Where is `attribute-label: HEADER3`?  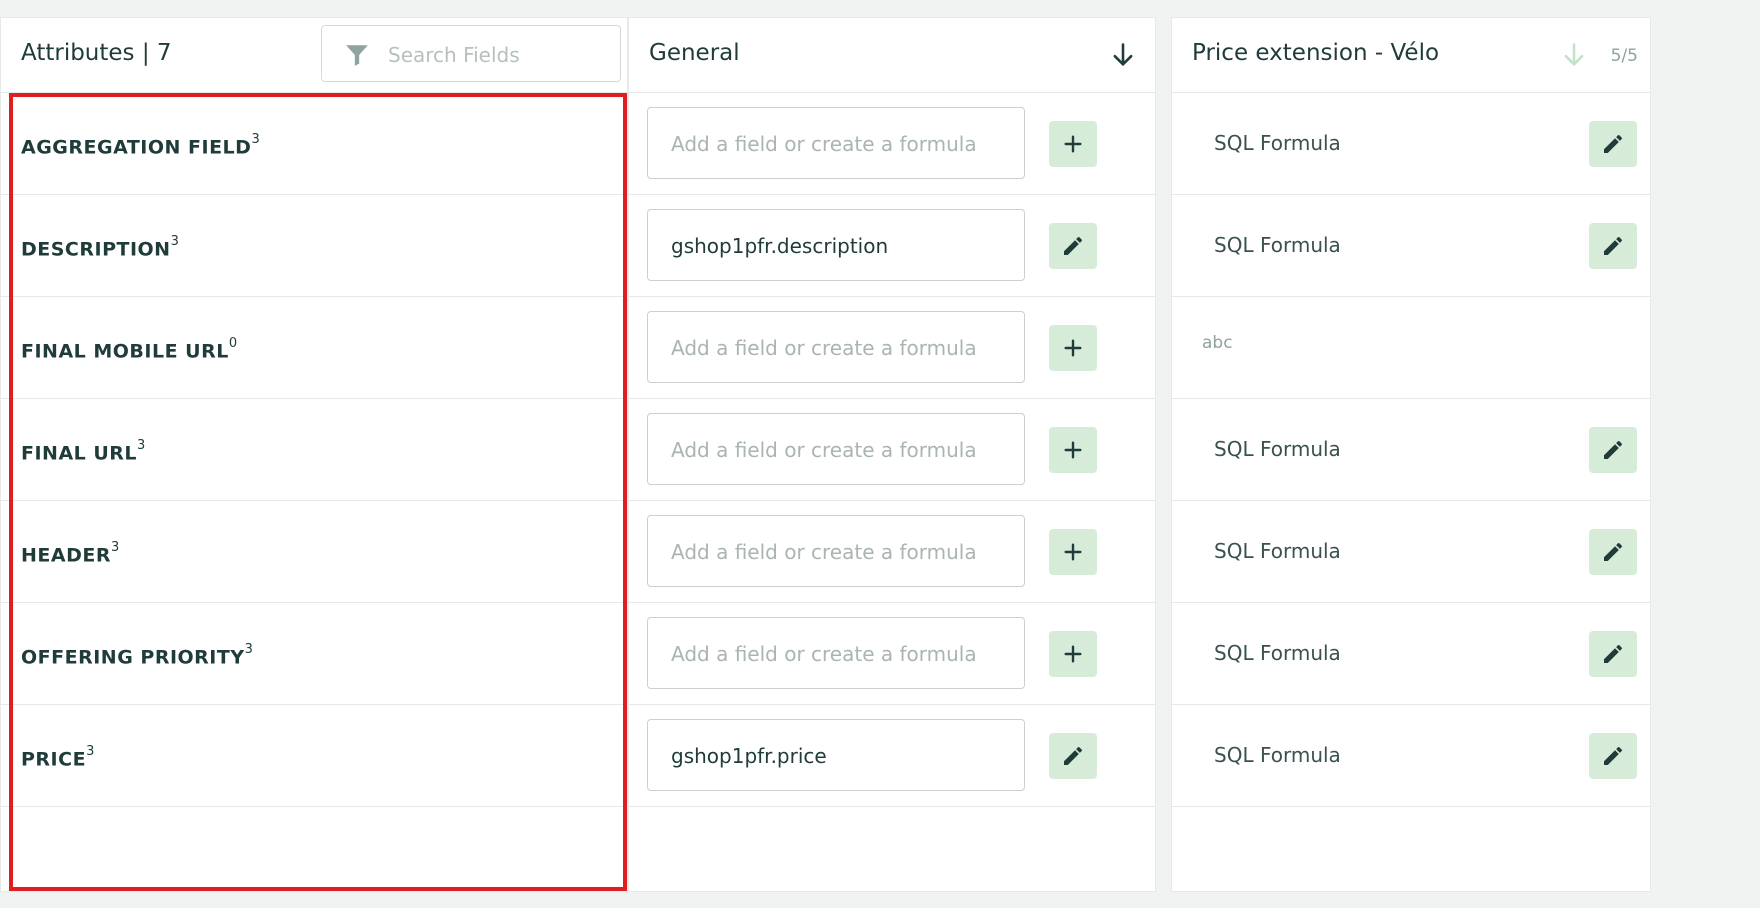 attribute-label: HEADER3 is located at coordinates (70, 553).